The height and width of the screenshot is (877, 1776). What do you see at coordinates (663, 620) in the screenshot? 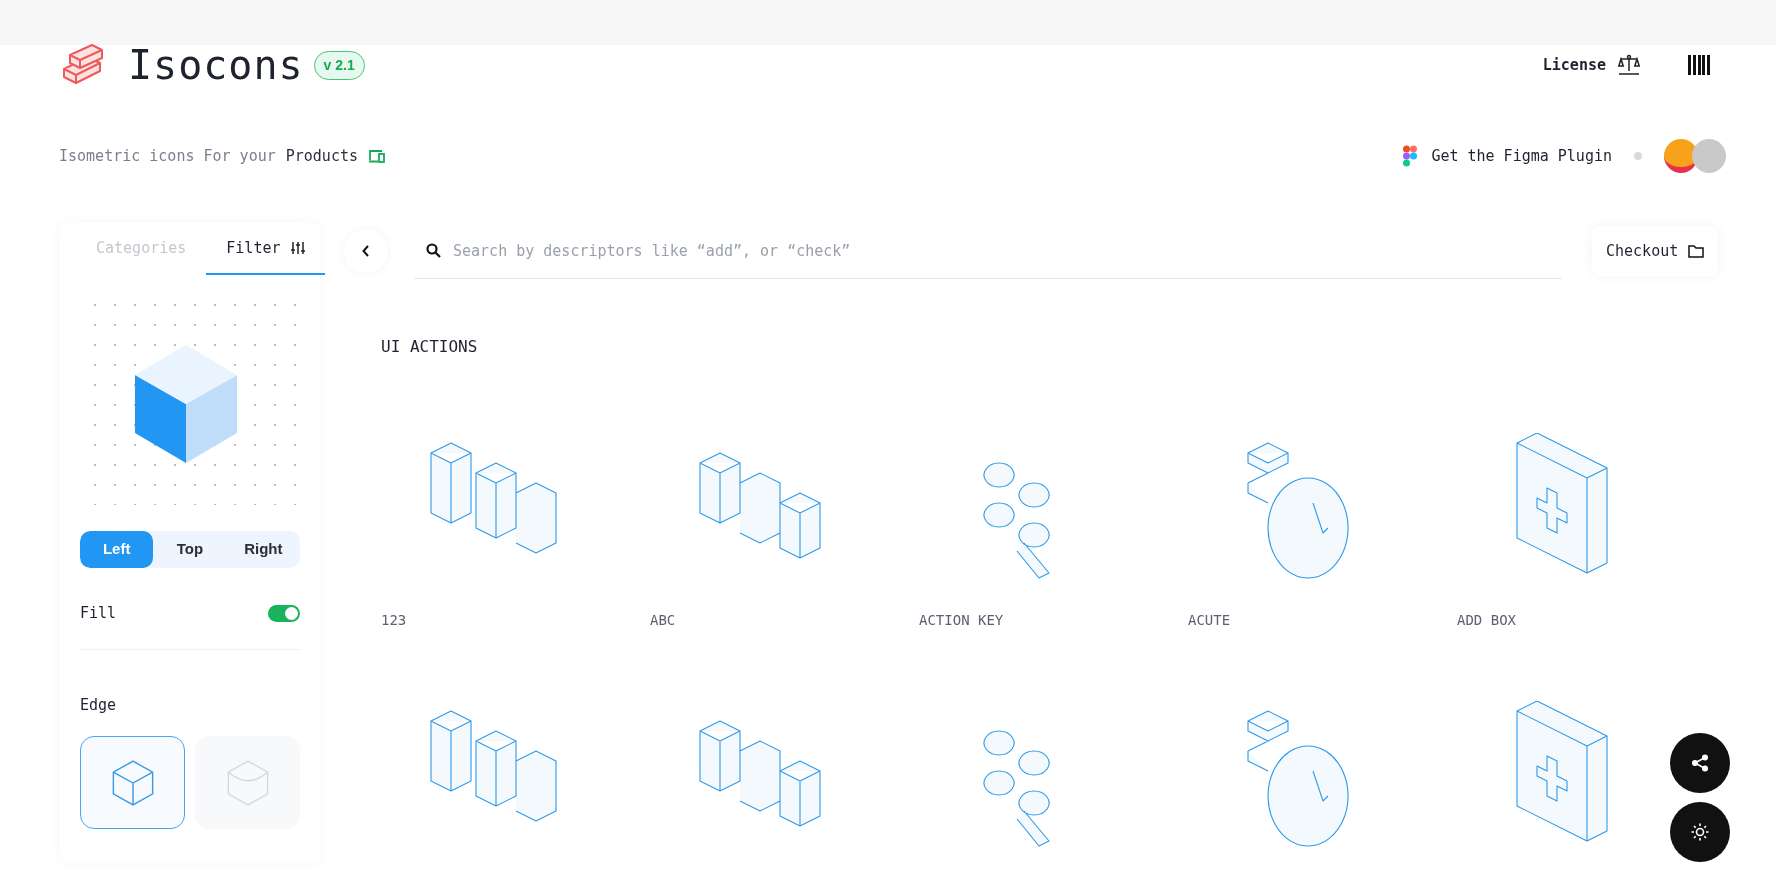
I see `icon-label: ABC` at bounding box center [663, 620].